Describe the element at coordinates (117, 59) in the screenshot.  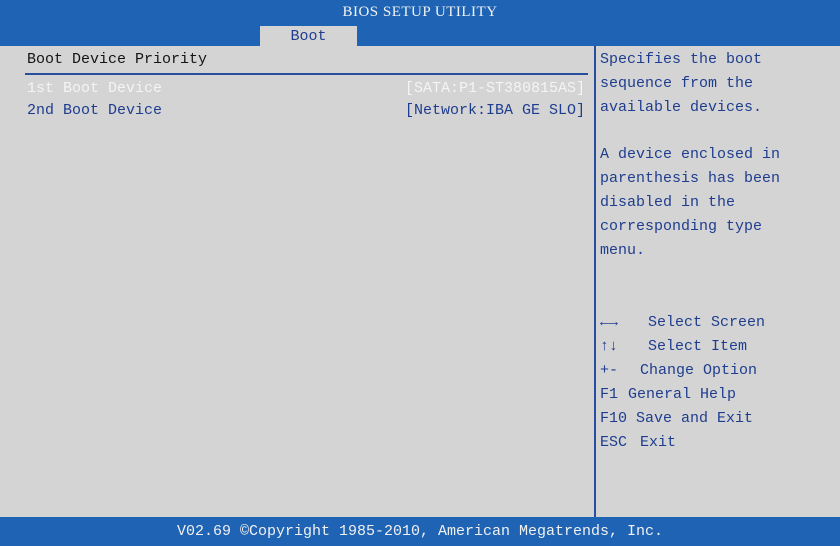
I see `section-title: Boot Device Priority` at that location.